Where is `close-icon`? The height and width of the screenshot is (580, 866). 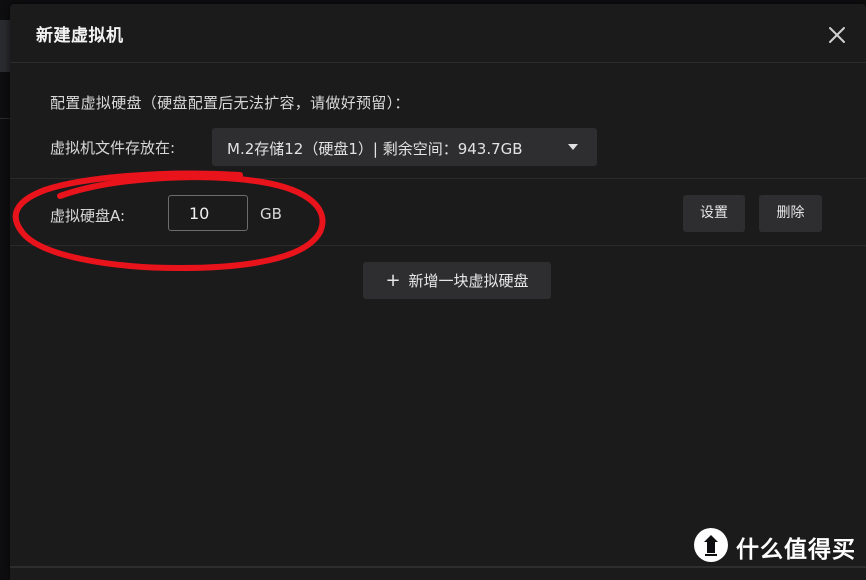
close-icon is located at coordinates (837, 35).